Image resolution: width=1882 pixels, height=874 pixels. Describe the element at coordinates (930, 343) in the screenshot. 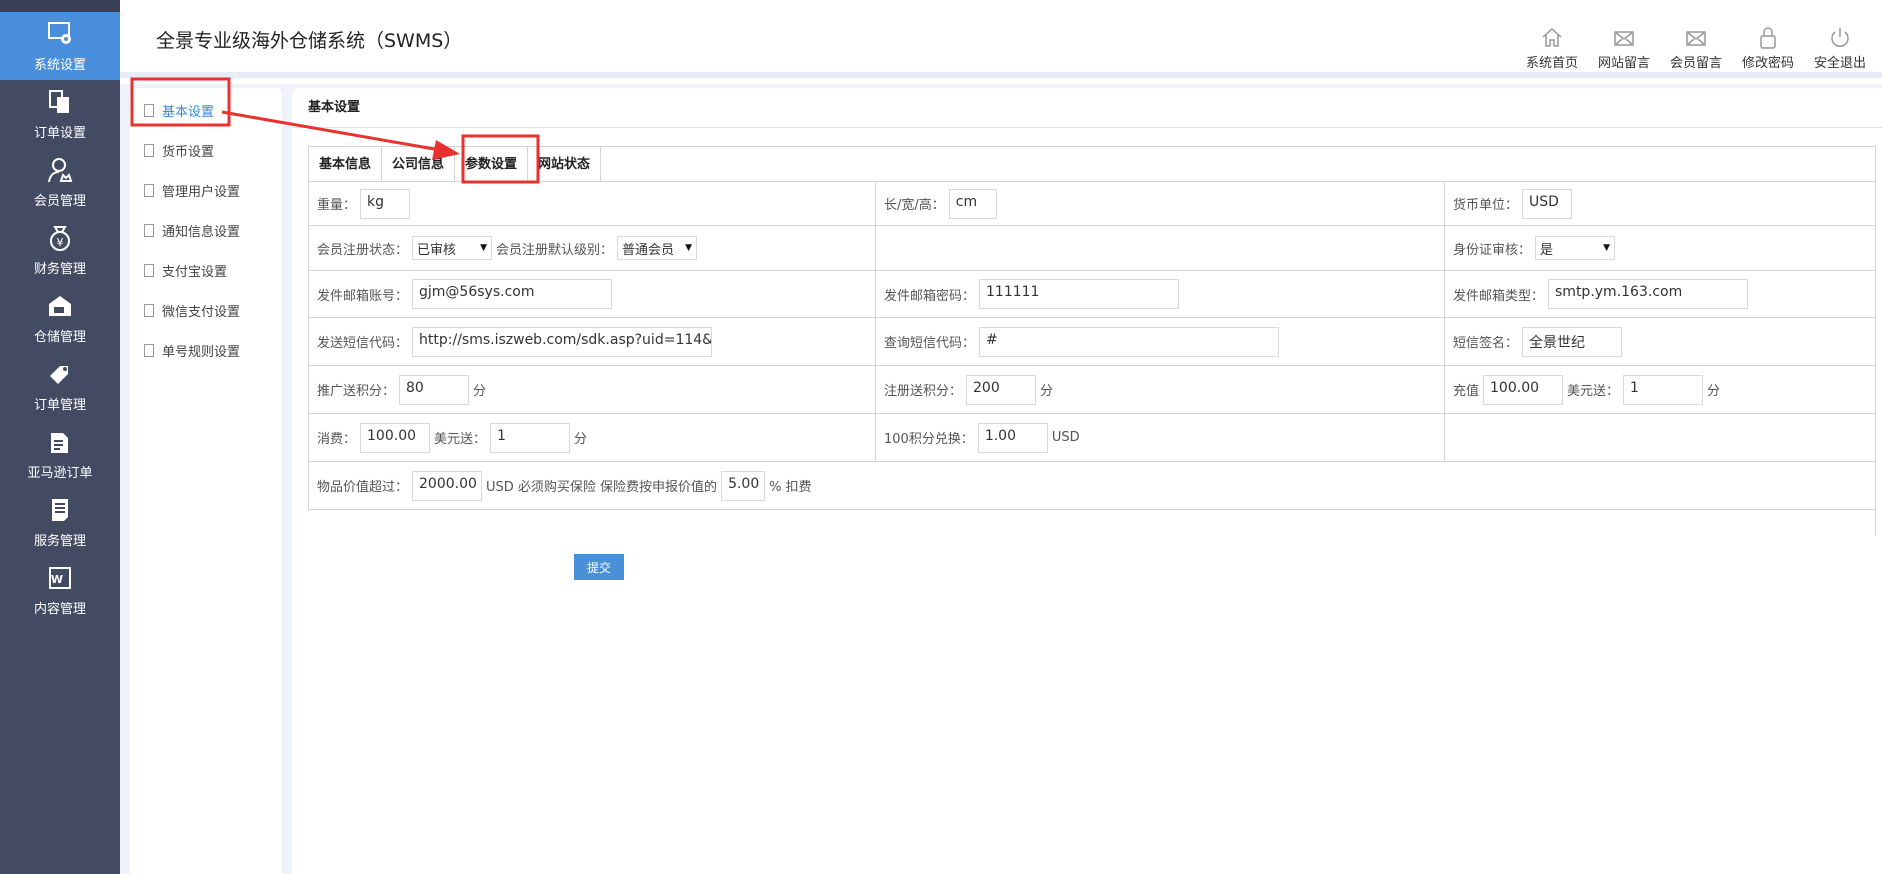

I see `sms-query-label: 查询短信代码：` at that location.